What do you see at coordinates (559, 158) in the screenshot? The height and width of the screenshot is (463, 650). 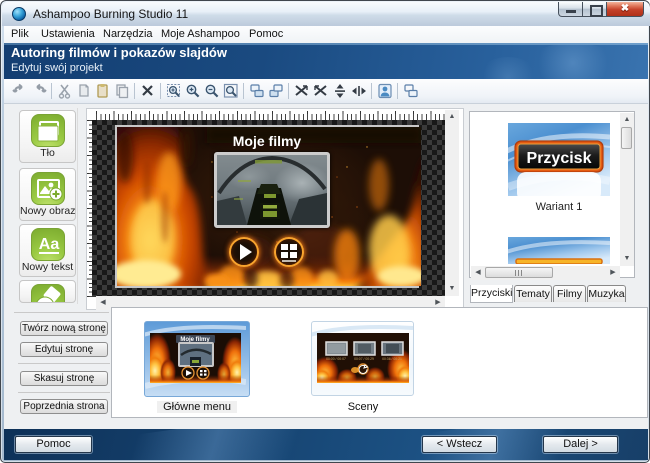 I see `svg-text: Przycisk` at bounding box center [559, 158].